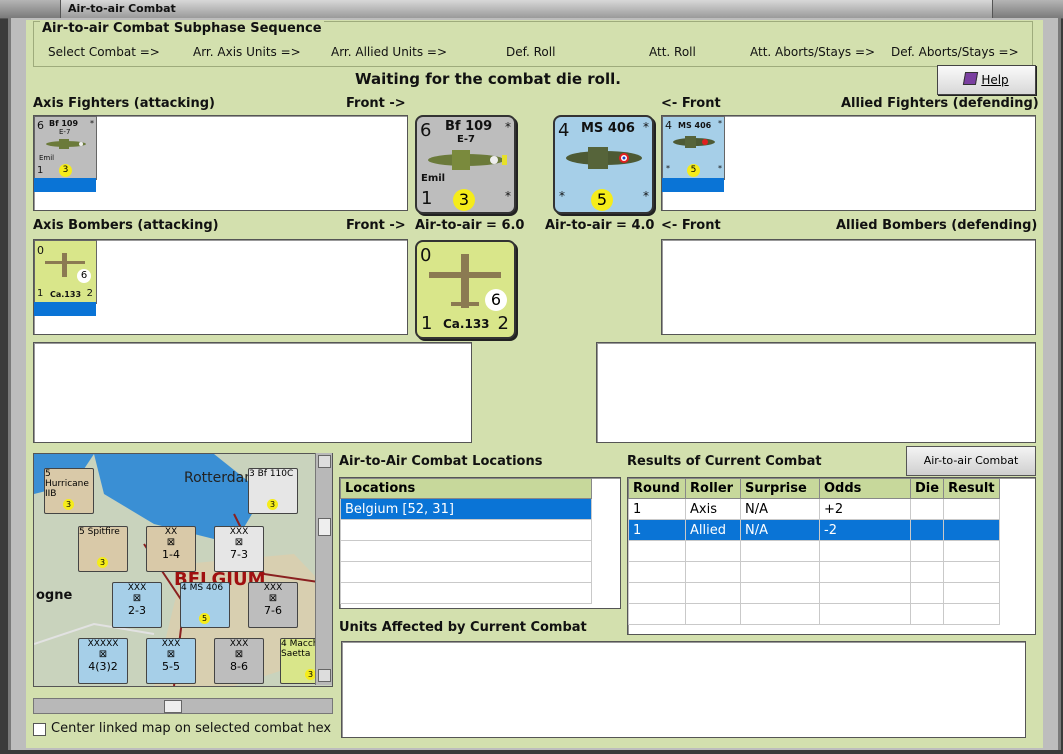 The image size is (1063, 754). Describe the element at coordinates (865, 488) in the screenshot. I see `column-odds: Odds` at that location.